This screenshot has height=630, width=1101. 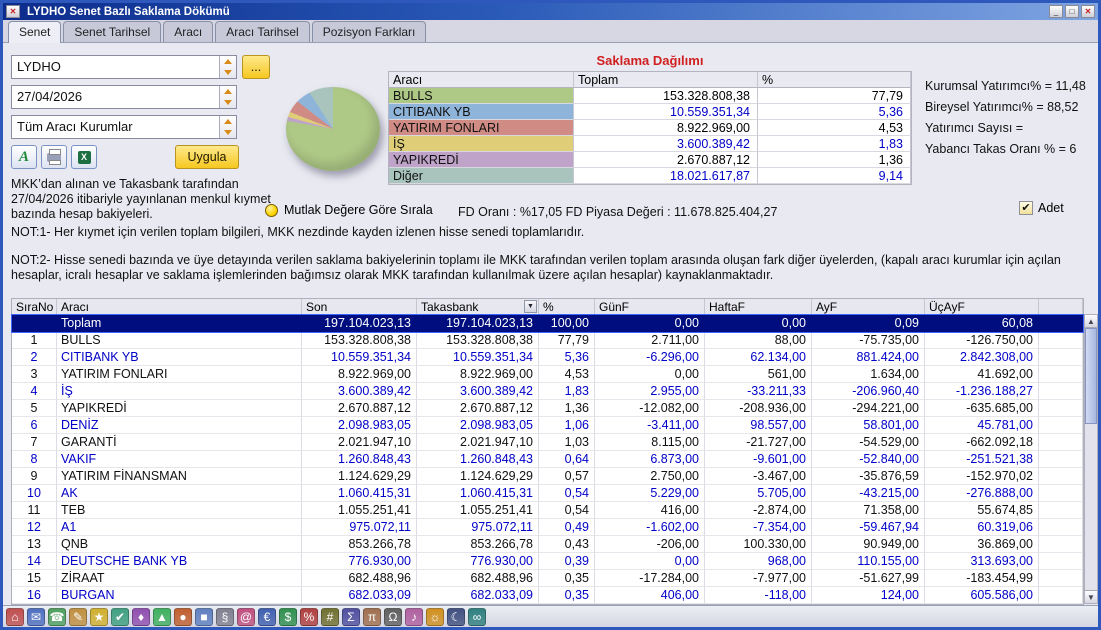 What do you see at coordinates (204, 616) in the screenshot?
I see `grid-icon: ■` at bounding box center [204, 616].